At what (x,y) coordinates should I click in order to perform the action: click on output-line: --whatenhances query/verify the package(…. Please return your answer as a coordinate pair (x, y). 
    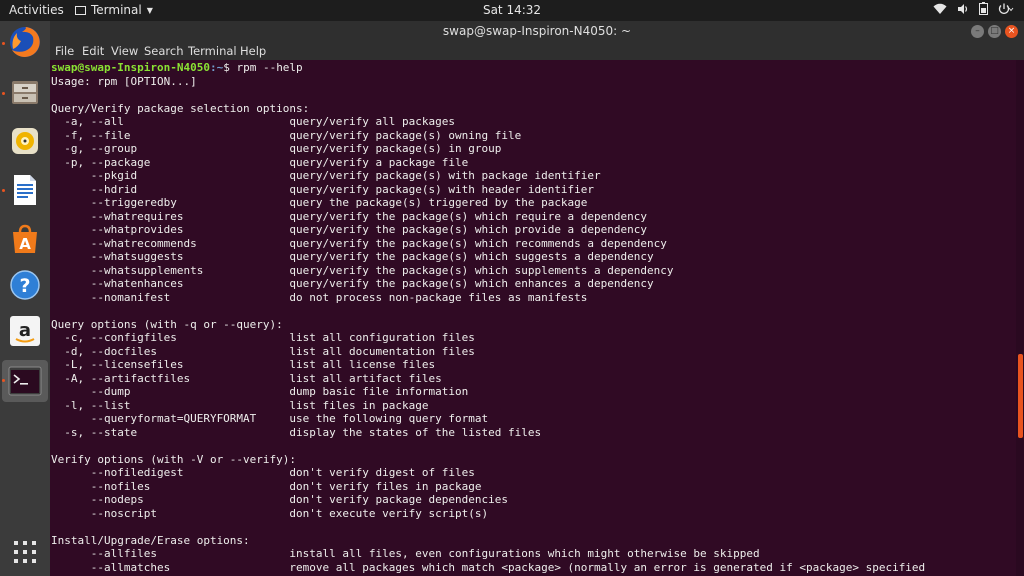
    Looking at the image, I should click on (352, 283).